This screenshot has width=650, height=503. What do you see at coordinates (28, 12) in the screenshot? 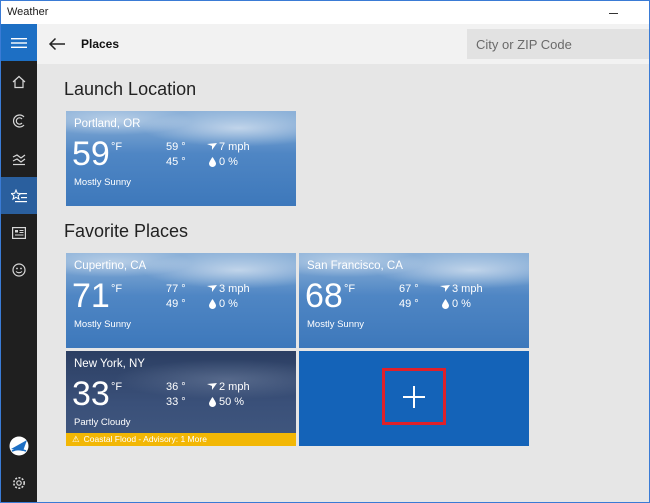
I see `window-title: Weather` at bounding box center [28, 12].